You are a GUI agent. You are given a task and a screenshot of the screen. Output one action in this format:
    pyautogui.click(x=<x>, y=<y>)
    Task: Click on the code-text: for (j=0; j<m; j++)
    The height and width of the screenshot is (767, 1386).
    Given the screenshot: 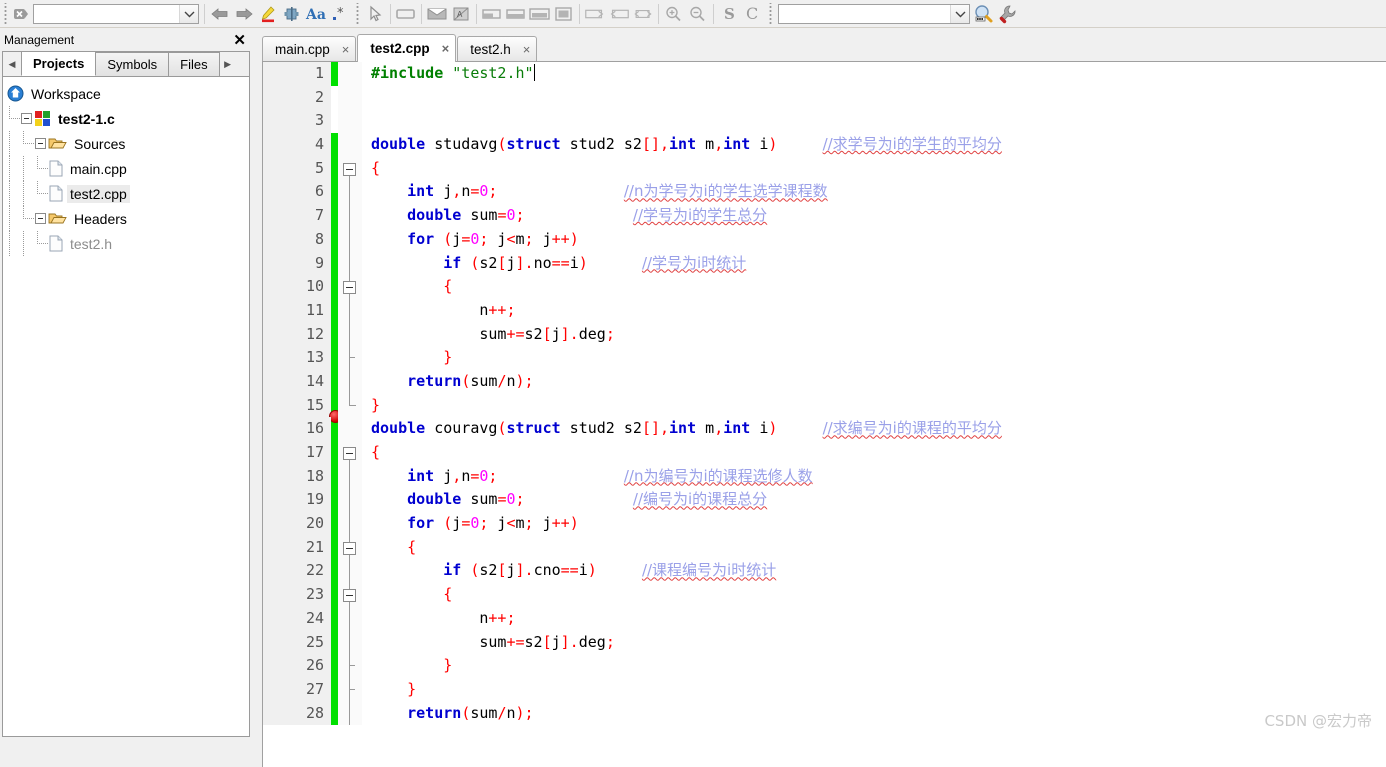 What is the action you would take?
    pyautogui.click(x=874, y=524)
    